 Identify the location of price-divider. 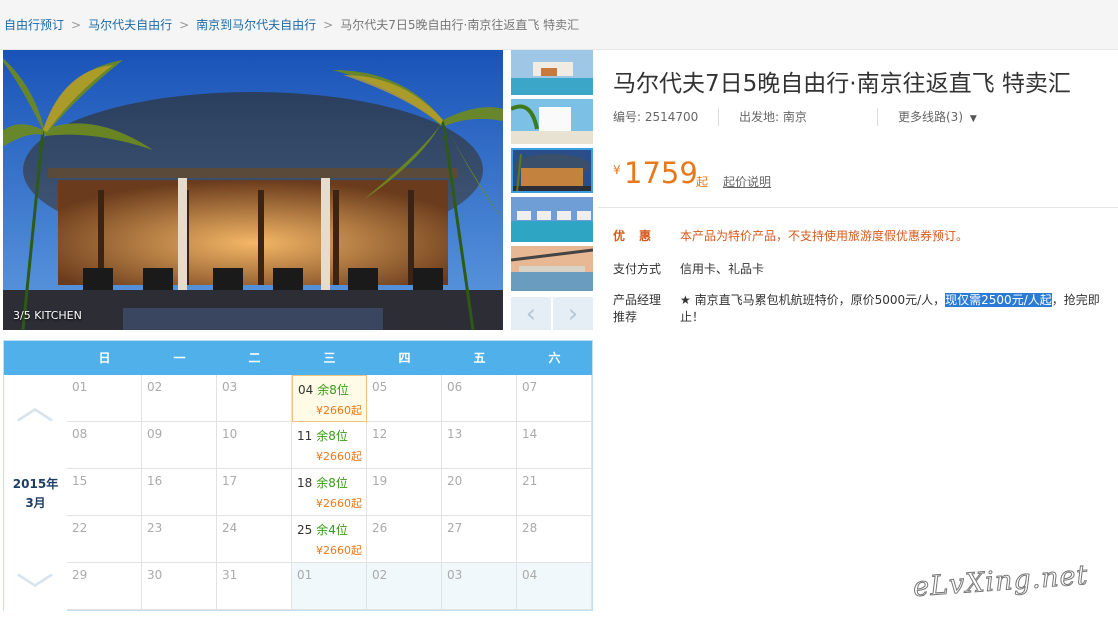
(858, 207).